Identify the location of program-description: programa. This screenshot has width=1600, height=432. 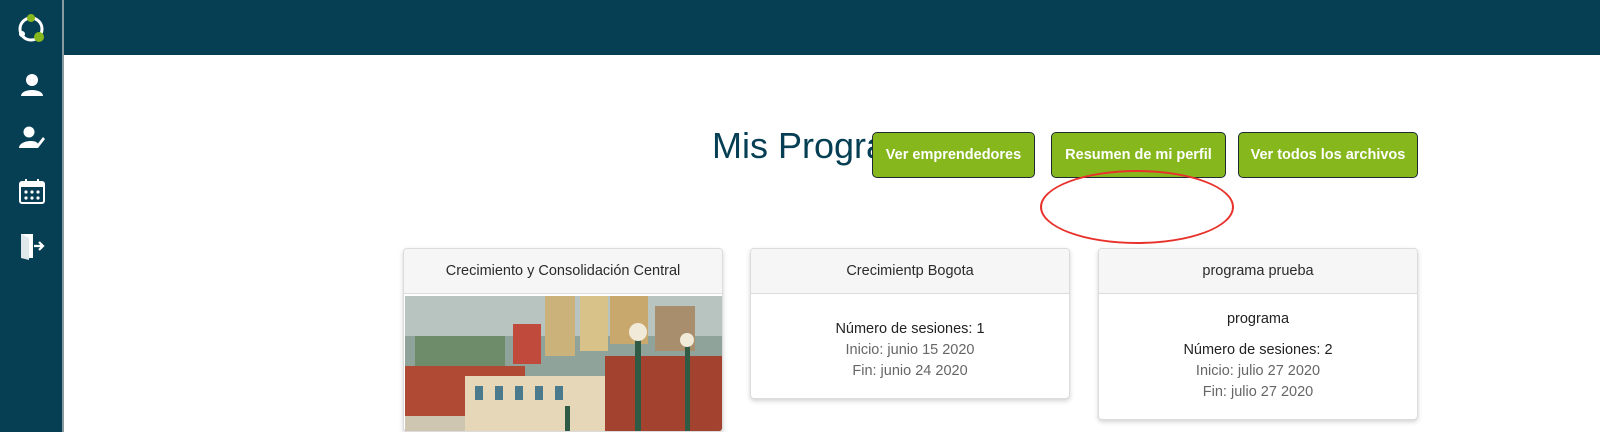
(1258, 319).